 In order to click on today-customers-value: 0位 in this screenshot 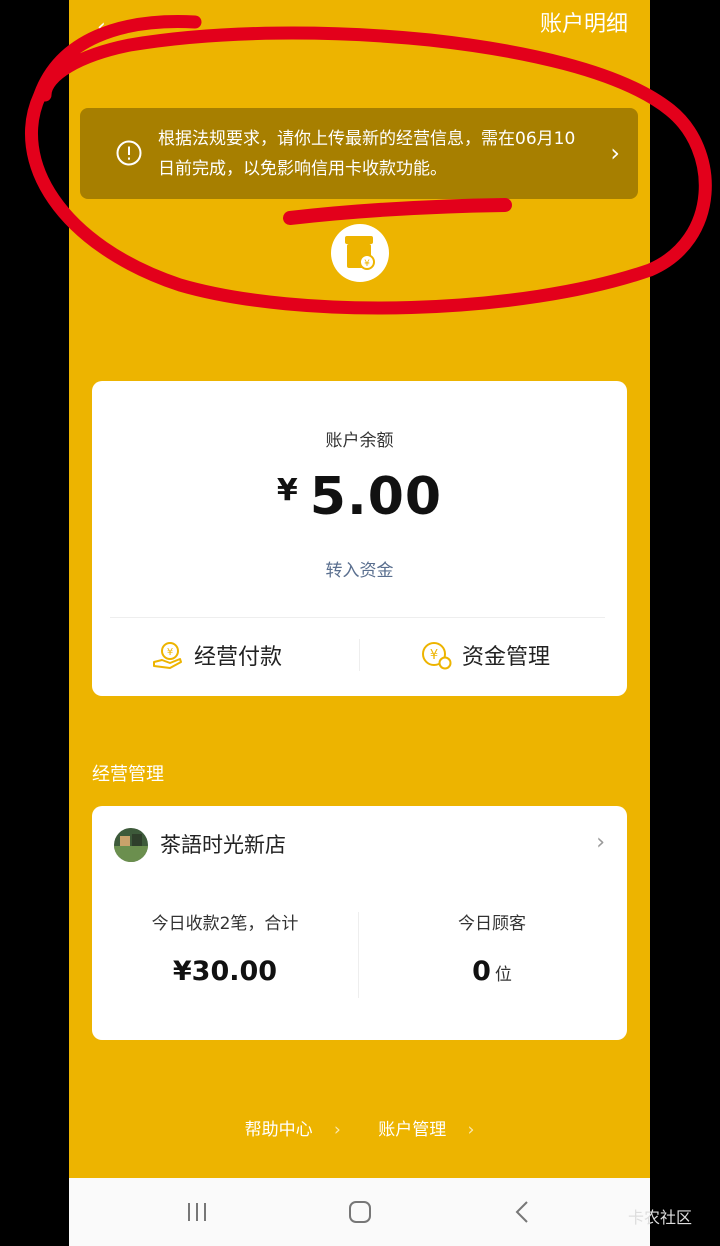, I will do `click(492, 973)`.